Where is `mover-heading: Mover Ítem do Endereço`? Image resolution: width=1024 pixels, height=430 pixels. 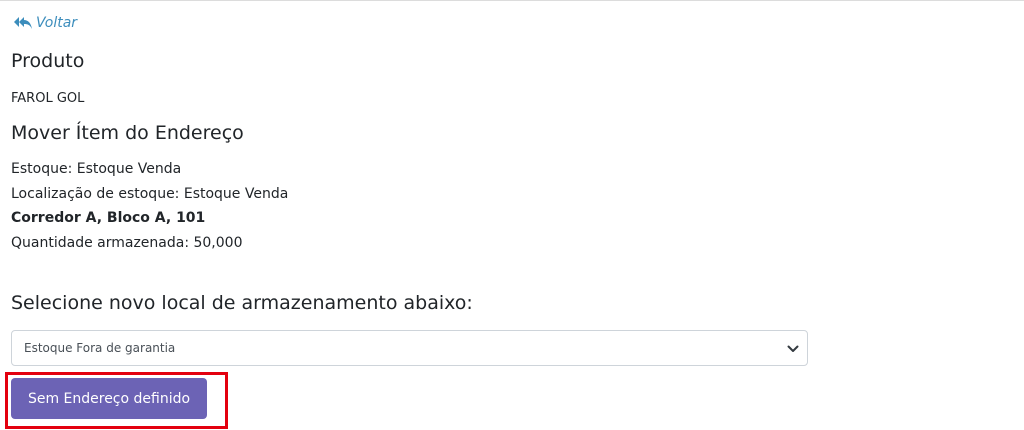
mover-heading: Mover Ítem do Endereço is located at coordinates (127, 133).